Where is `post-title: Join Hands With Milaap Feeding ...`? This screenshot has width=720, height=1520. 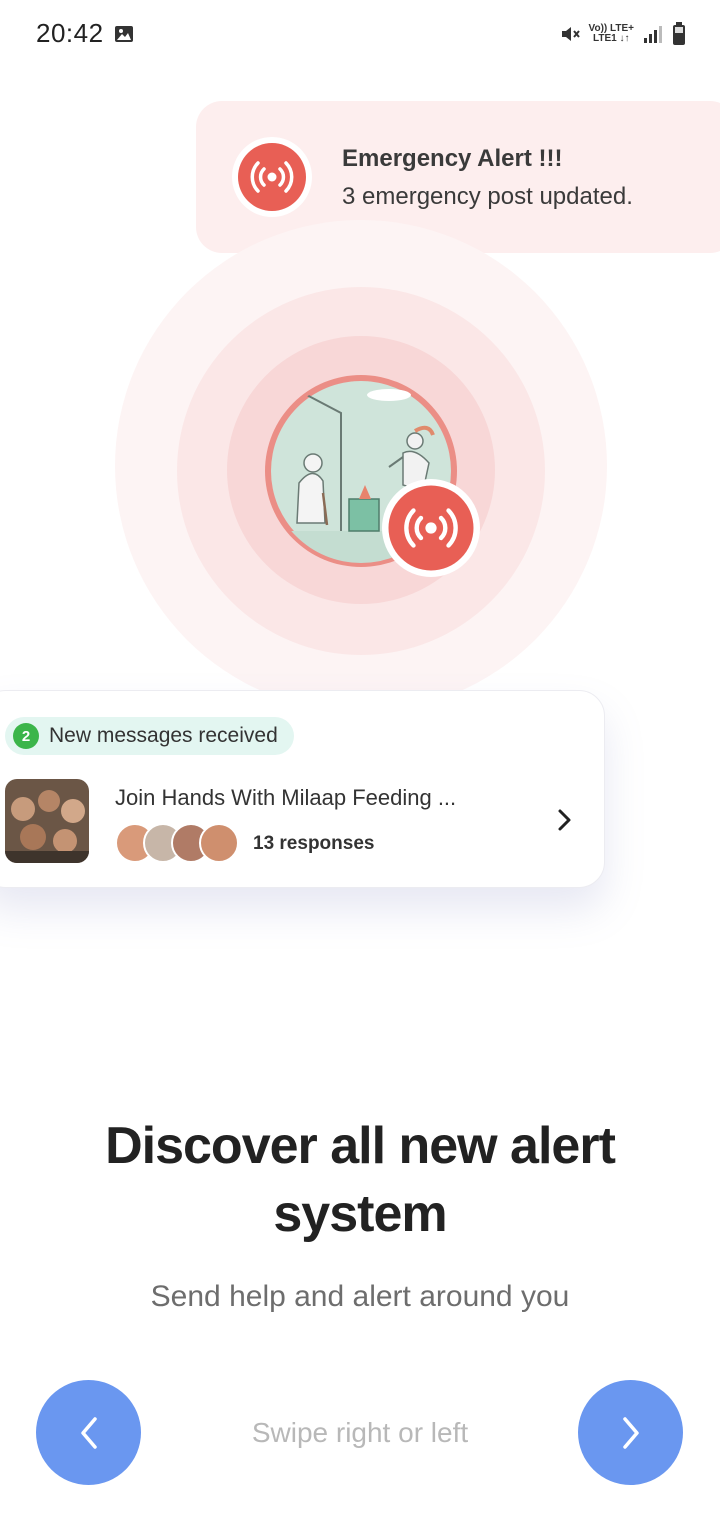
post-title: Join Hands With Milaap Feeding ... is located at coordinates (286, 797).